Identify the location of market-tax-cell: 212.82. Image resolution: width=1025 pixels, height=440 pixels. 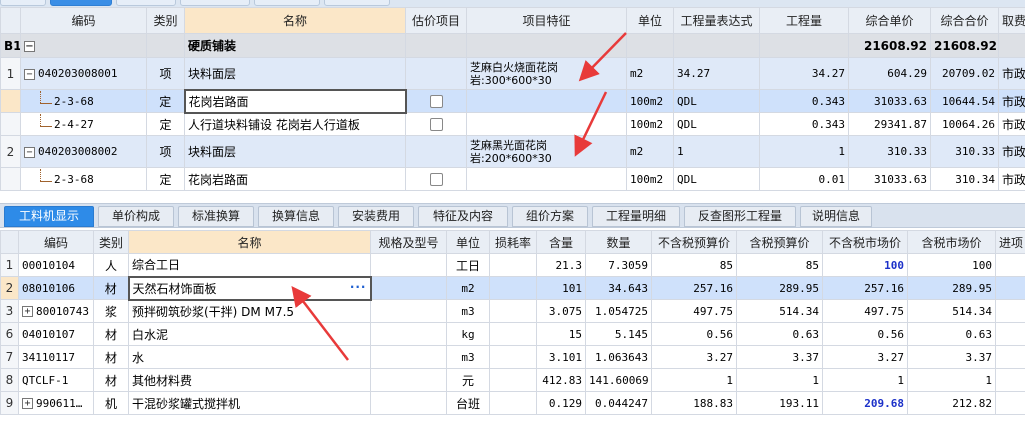
(951, 403).